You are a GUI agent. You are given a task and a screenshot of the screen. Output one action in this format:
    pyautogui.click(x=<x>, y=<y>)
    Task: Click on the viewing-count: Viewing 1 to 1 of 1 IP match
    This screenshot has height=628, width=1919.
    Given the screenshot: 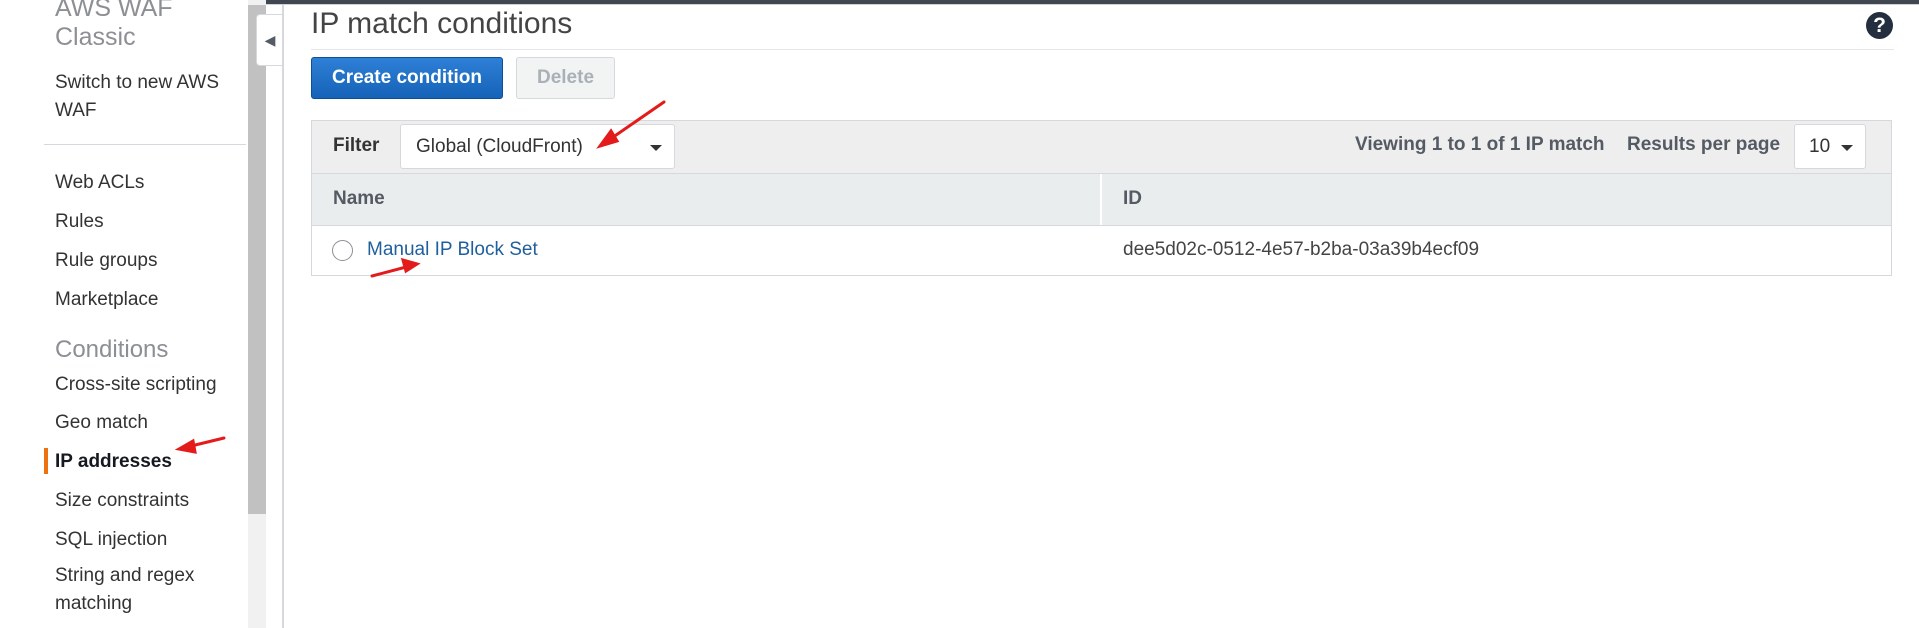 What is the action you would take?
    pyautogui.click(x=1480, y=144)
    